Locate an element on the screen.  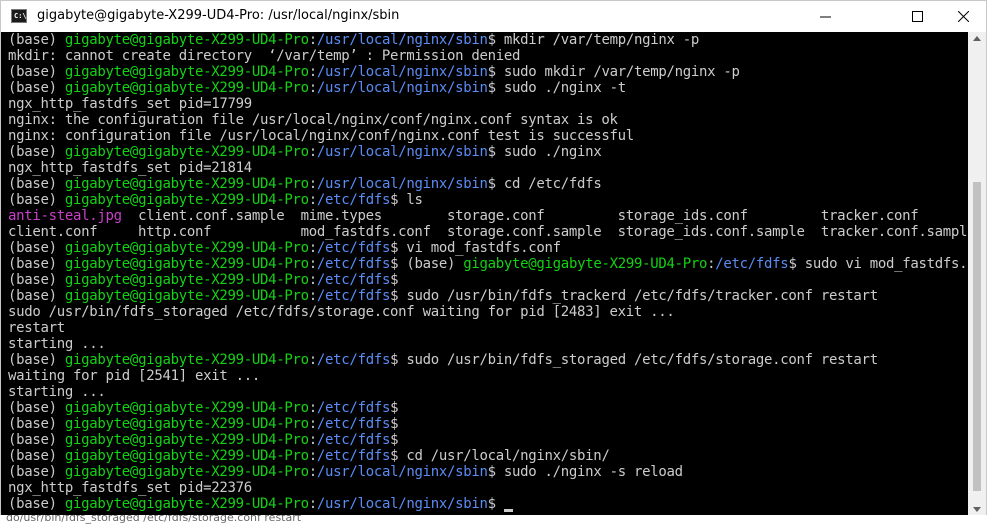
terminal-text: $ vi mod_fastdfs.conf is located at coordinates (475, 248).